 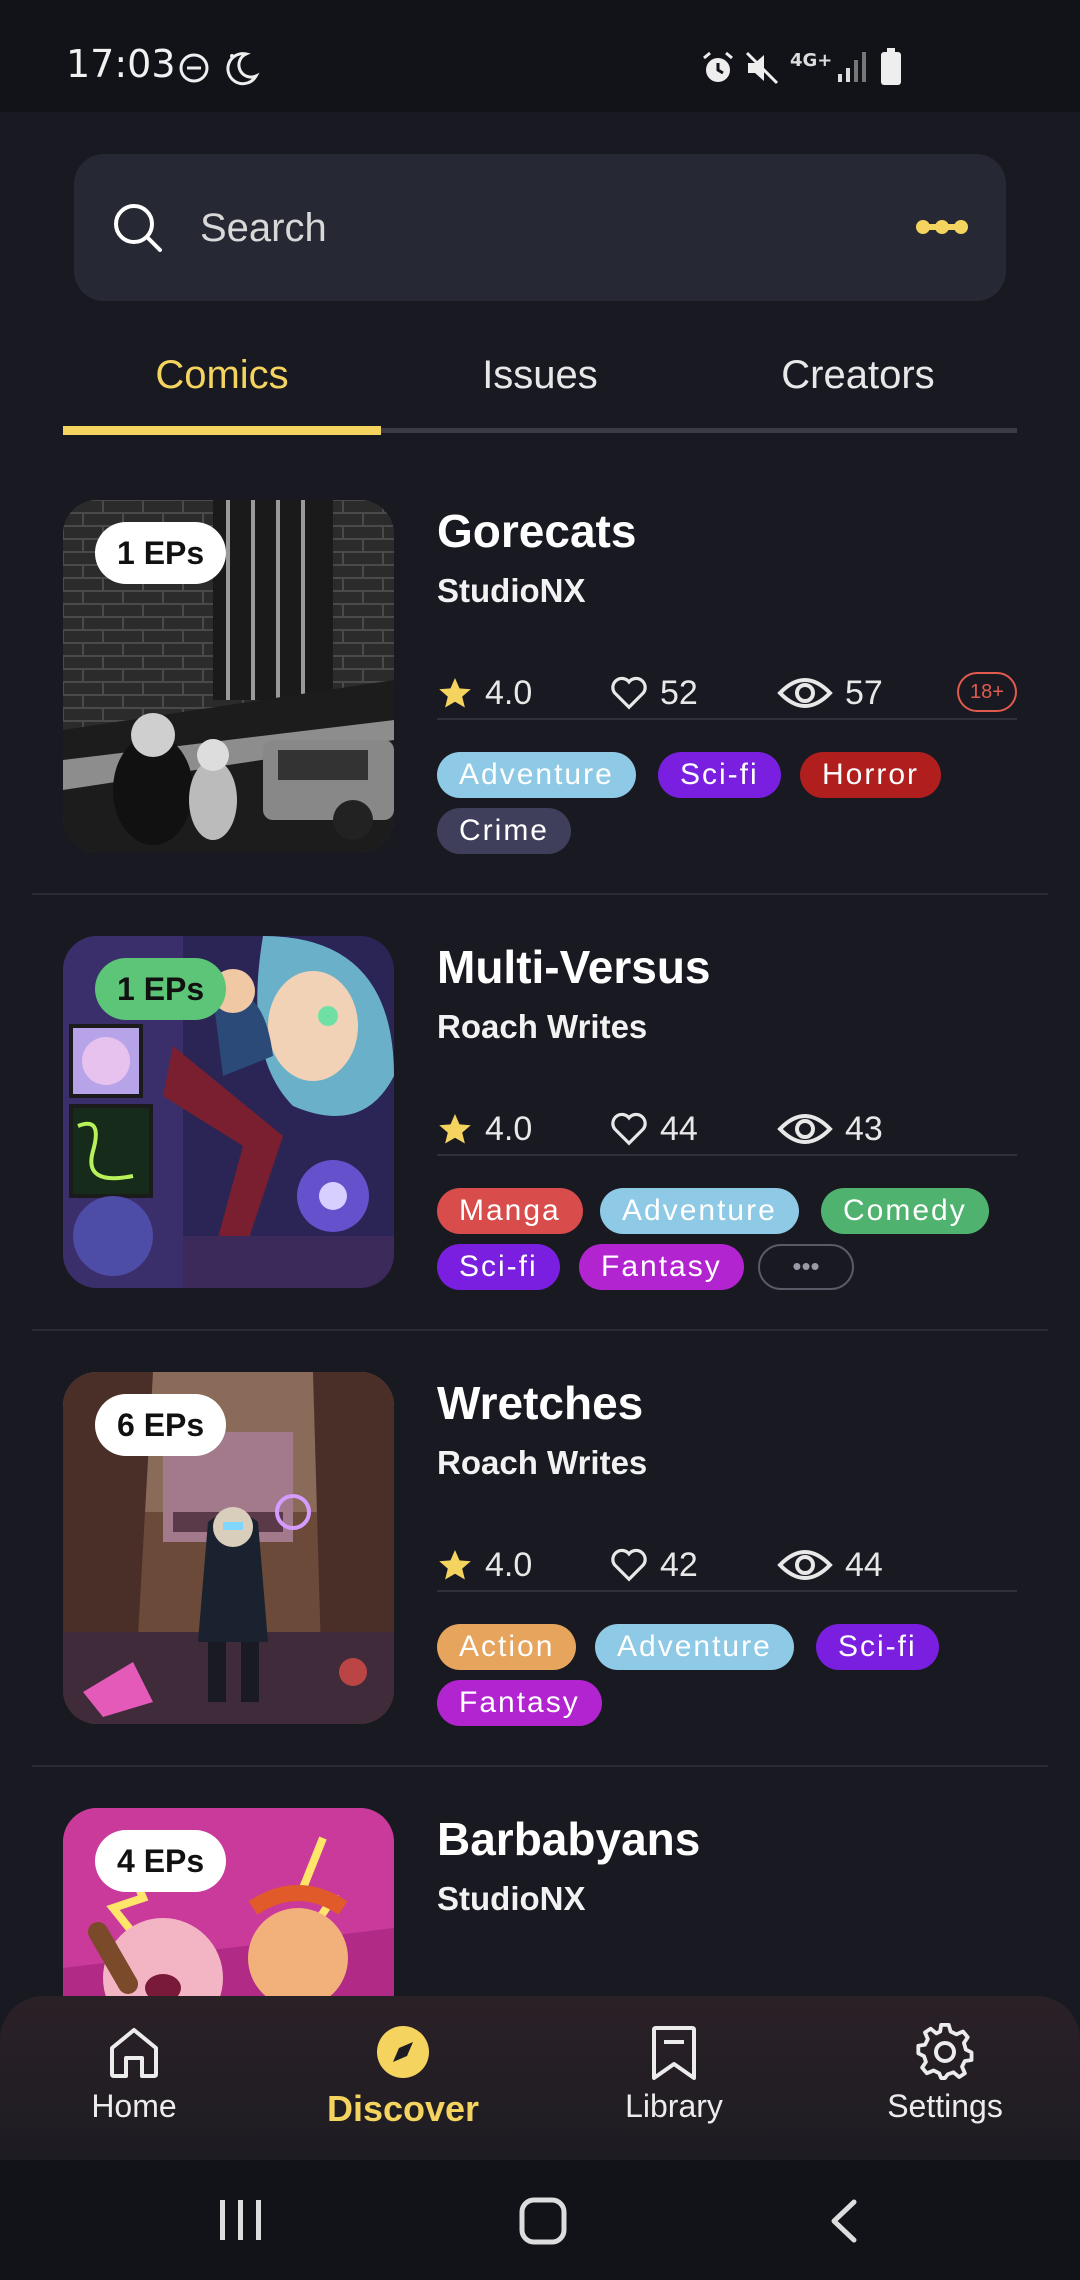 I want to click on comic-title: Multi-Versus, so click(x=574, y=967).